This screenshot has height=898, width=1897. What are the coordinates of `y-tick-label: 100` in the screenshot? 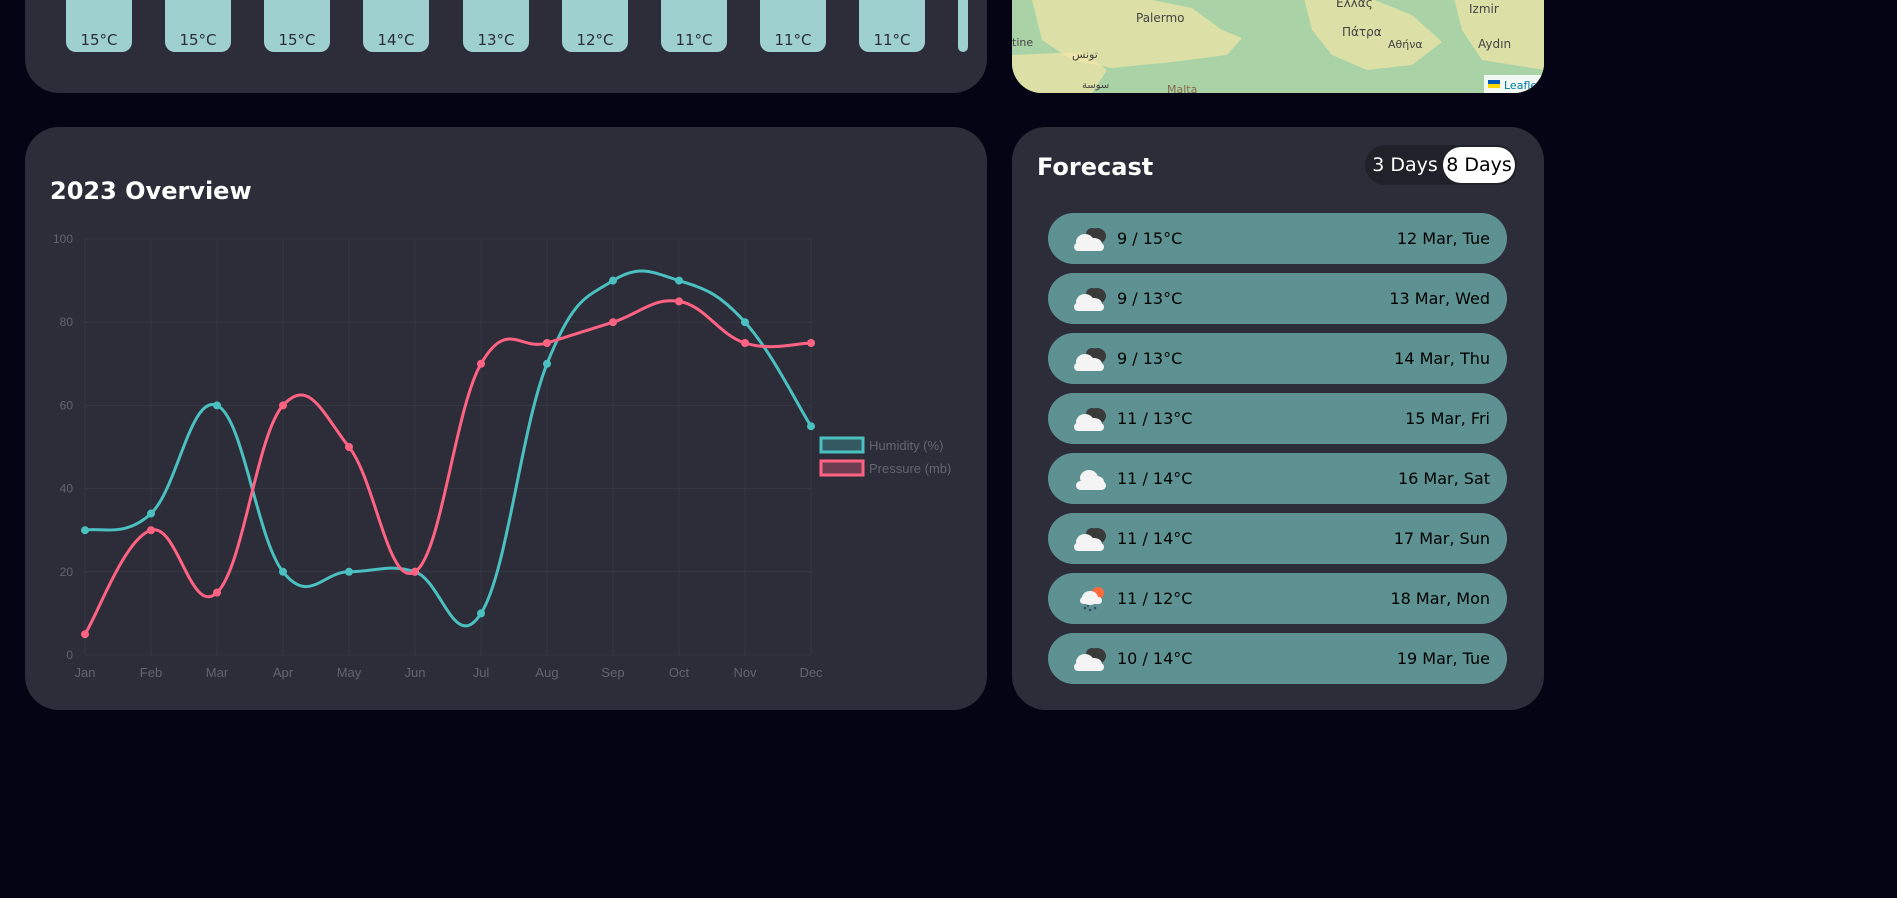 It's located at (63, 239).